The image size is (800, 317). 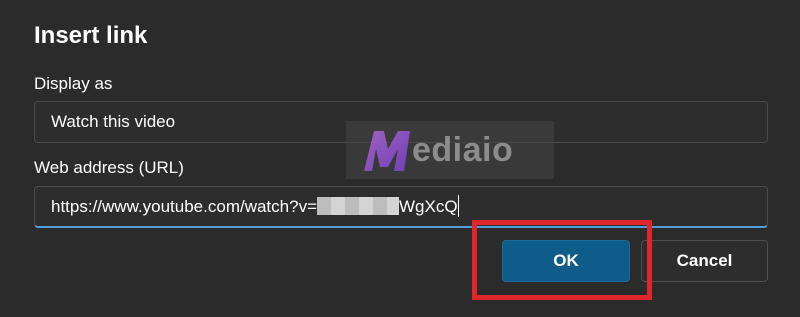 What do you see at coordinates (91, 35) in the screenshot?
I see `dialog-title: Insert link` at bounding box center [91, 35].